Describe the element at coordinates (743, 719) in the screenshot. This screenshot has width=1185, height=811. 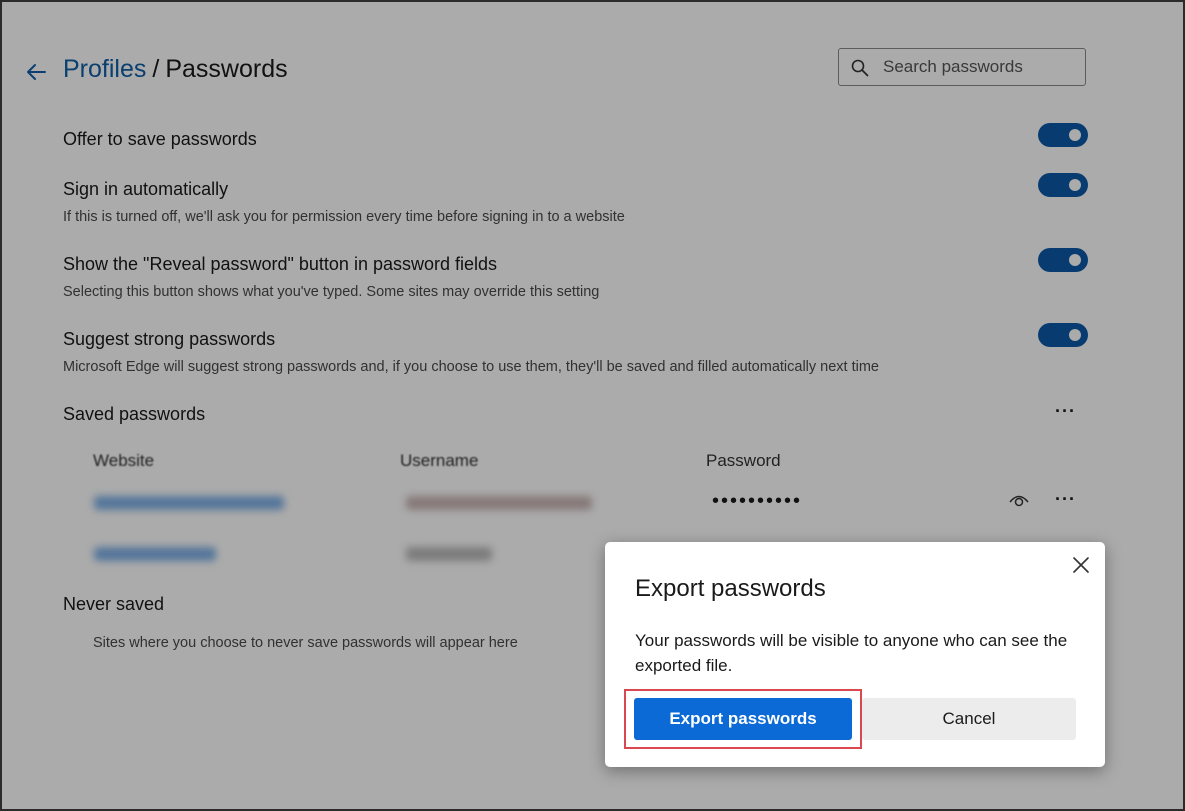
I see `export-passwords-button: Export passwords` at that location.